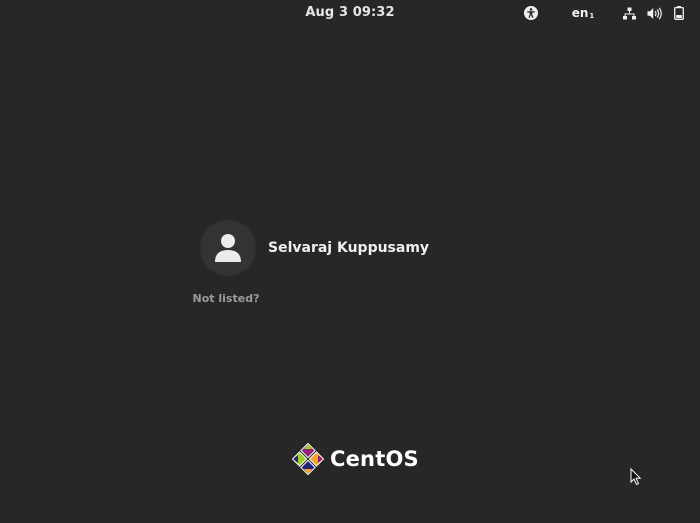 Image resolution: width=700 pixels, height=523 pixels. I want to click on network-wired-icon, so click(629, 13).